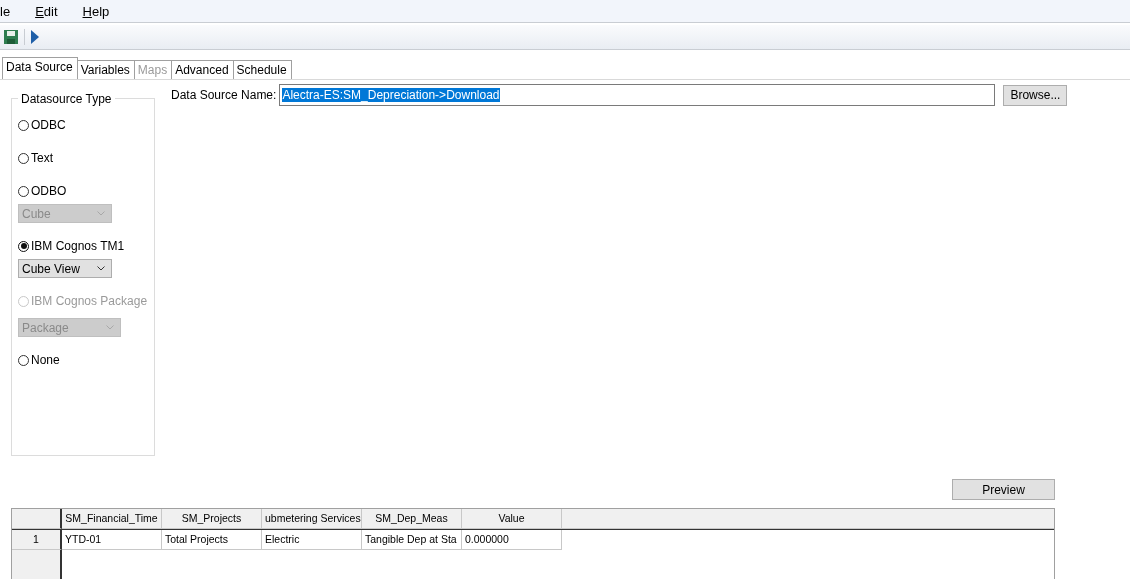 This screenshot has height=579, width=1130. What do you see at coordinates (37, 540) in the screenshot?
I see `row-header: 1` at bounding box center [37, 540].